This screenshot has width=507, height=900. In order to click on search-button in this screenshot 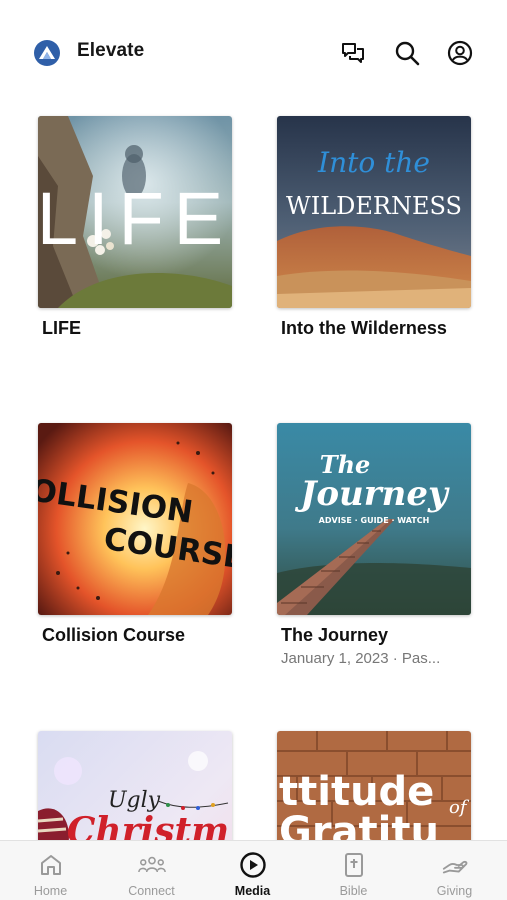, I will do `click(407, 53)`.